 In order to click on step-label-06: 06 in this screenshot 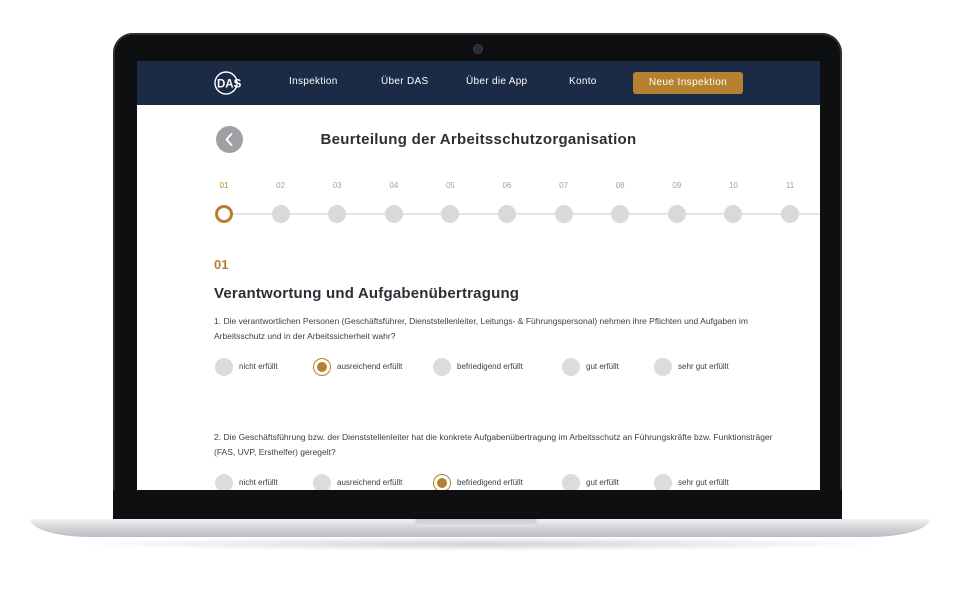, I will do `click(507, 185)`.